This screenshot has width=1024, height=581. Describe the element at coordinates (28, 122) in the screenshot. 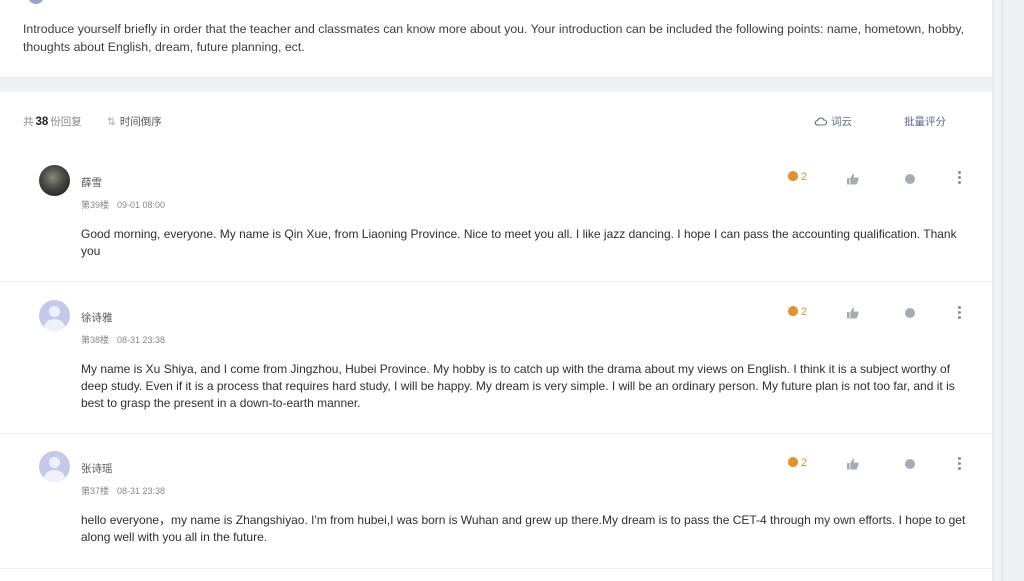

I see `reply-count-prefix: 共` at that location.